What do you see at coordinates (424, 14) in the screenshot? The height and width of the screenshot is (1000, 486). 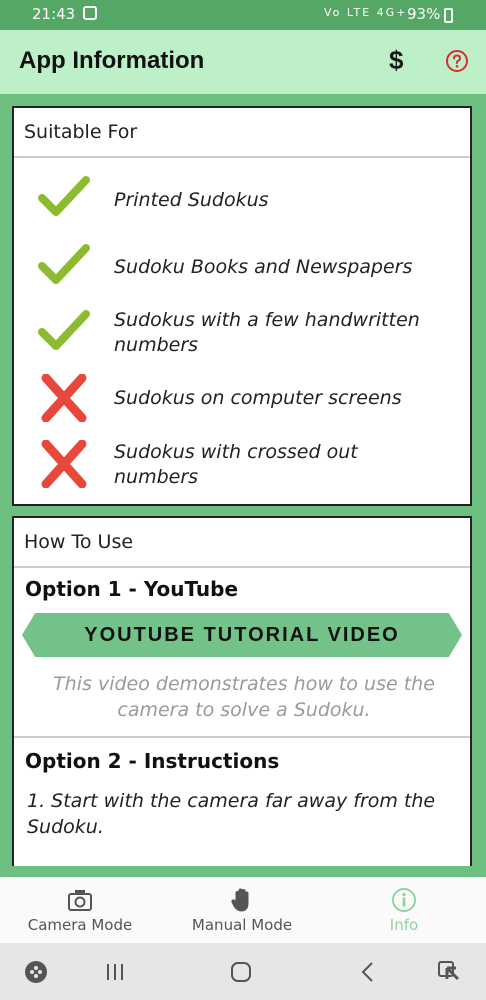 I see `battery-percent: 93%` at bounding box center [424, 14].